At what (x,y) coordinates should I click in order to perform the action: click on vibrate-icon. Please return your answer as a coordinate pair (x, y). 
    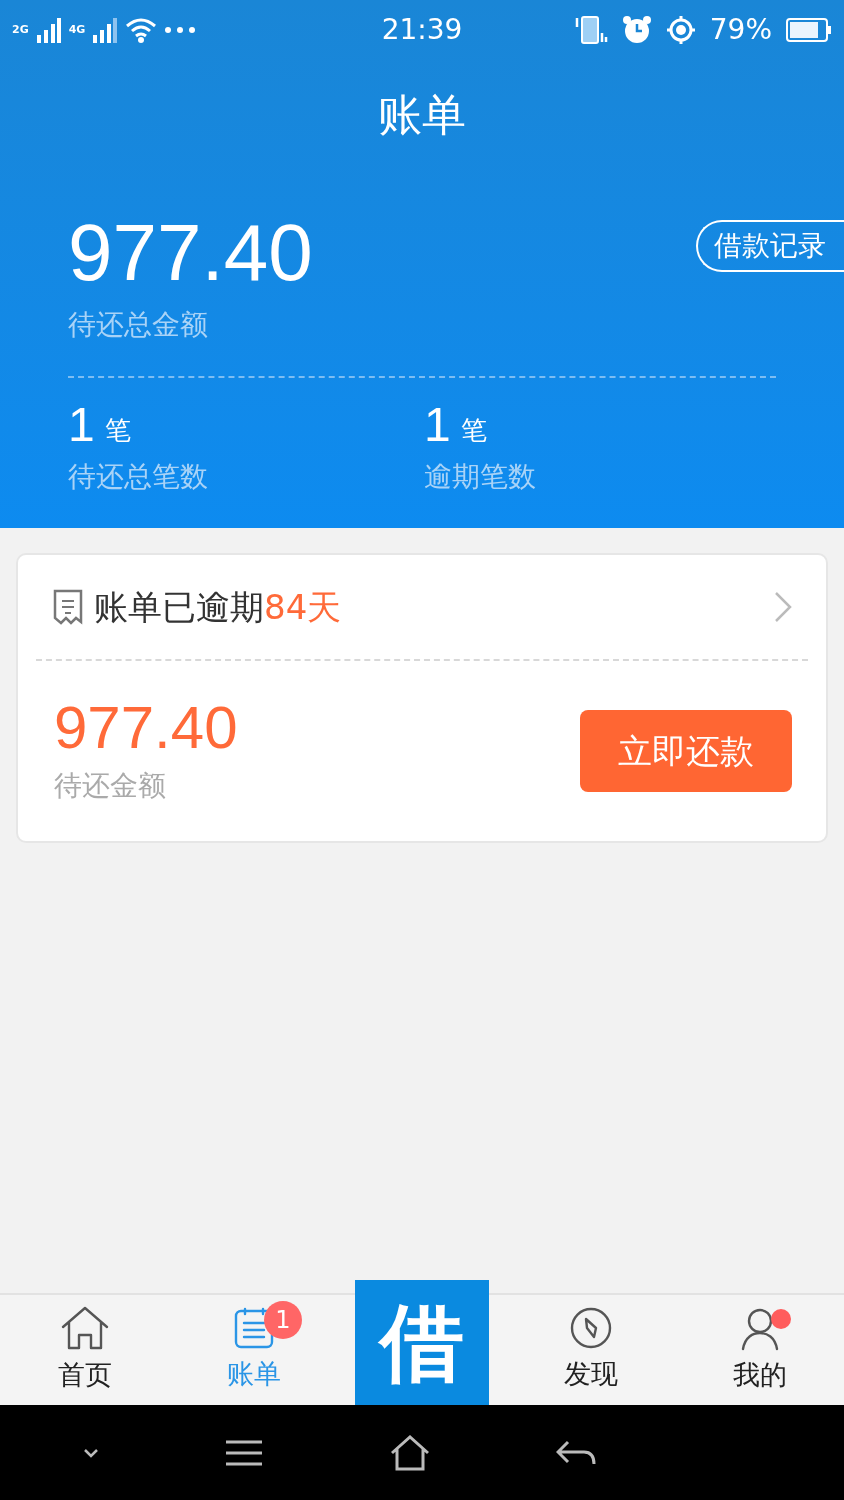
    Looking at the image, I should click on (590, 30).